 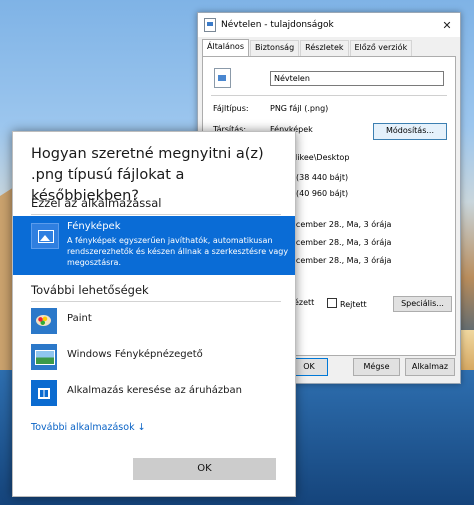 I want to click on file-icon, so click(x=210, y=25).